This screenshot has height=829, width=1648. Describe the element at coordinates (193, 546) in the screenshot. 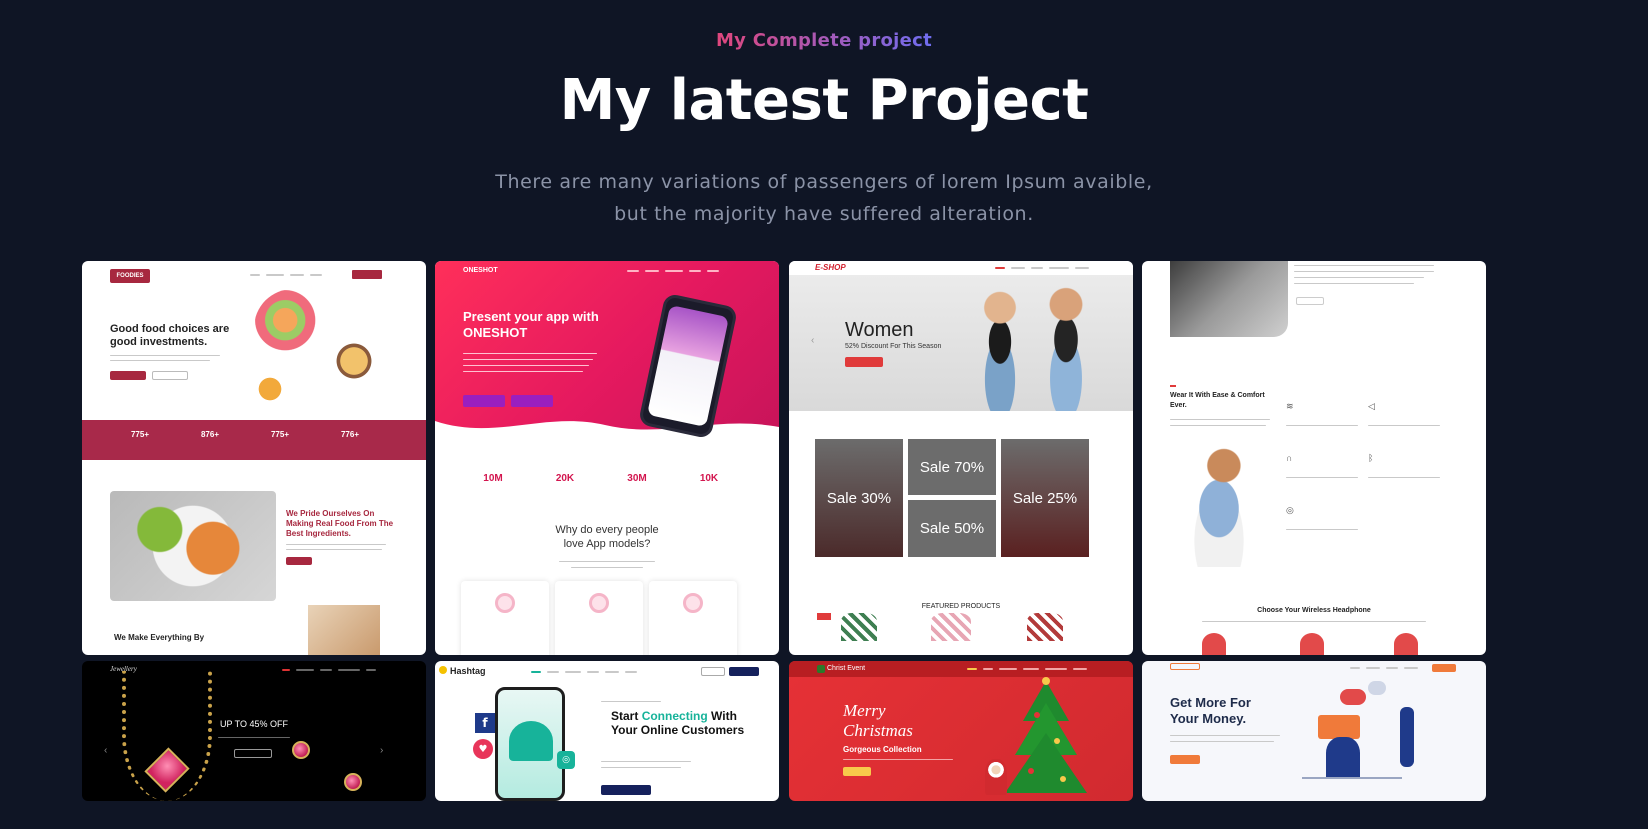

I see `salad-image` at that location.